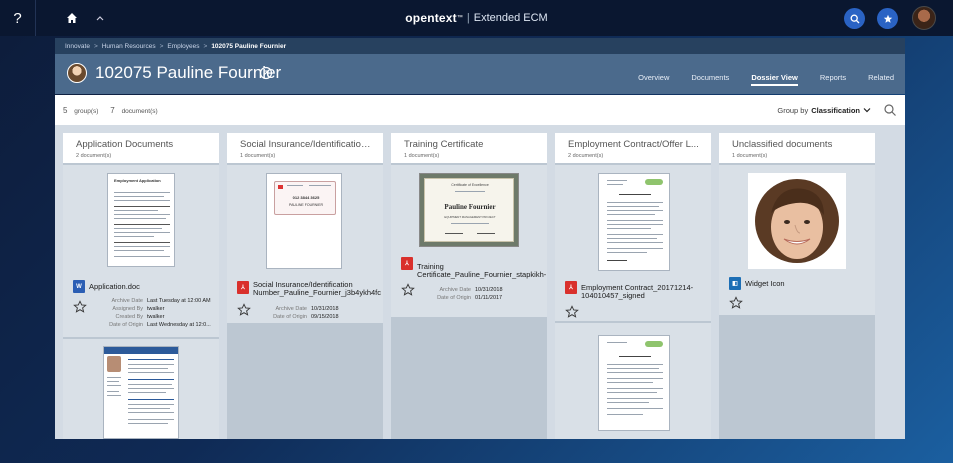  I want to click on group-by-selector: Group by Classification, so click(824, 110).